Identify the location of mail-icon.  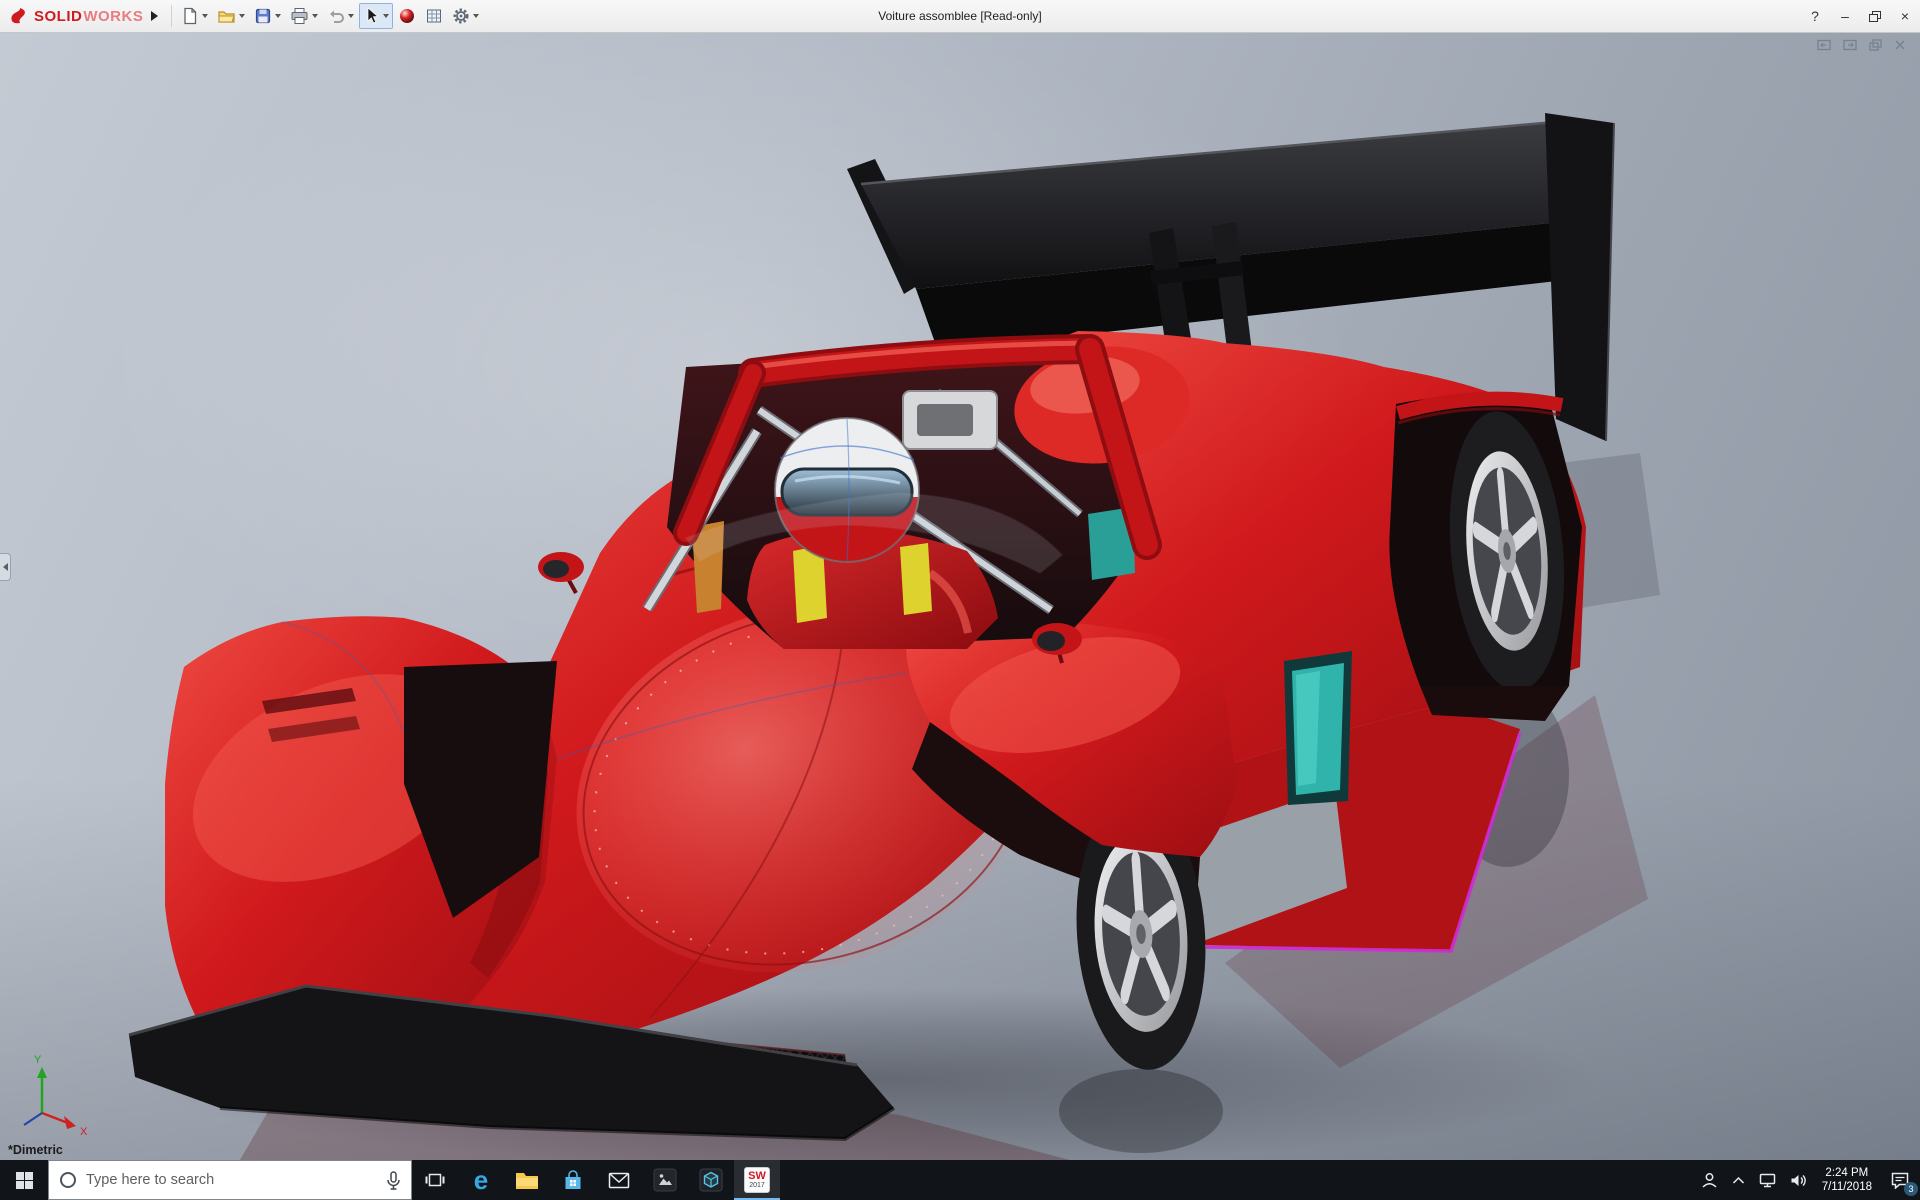
(619, 1180).